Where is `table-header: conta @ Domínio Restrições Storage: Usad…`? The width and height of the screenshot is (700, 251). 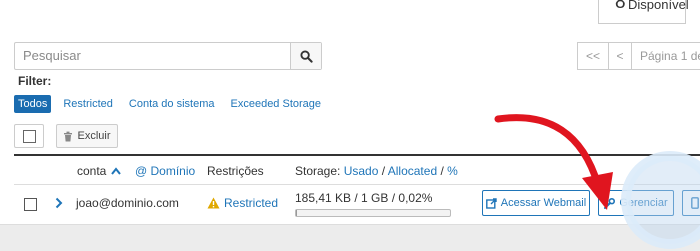
table-header: conta @ Domínio Restrições Storage: Usad… is located at coordinates (357, 169).